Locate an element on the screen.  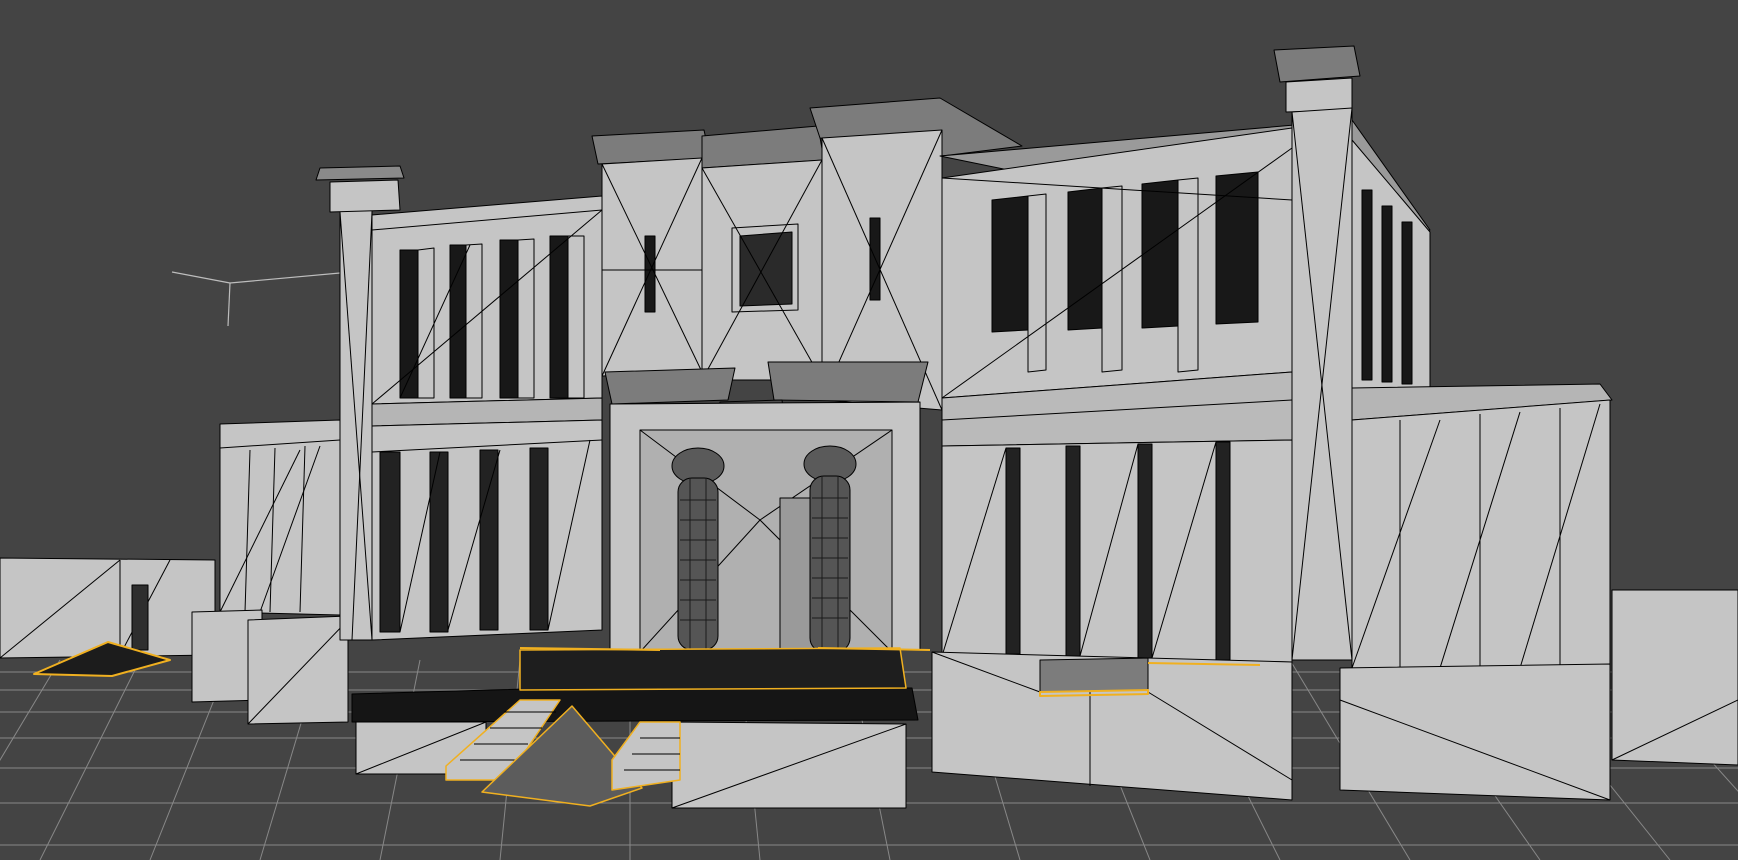
base-ledge is located at coordinates (1094, 675).